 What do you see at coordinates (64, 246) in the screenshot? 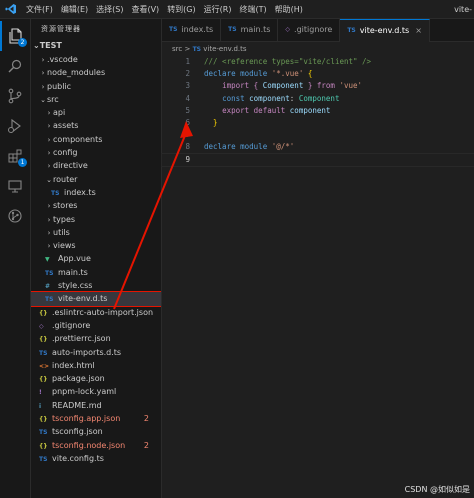
I see `tree-item-label: views` at bounding box center [64, 246].